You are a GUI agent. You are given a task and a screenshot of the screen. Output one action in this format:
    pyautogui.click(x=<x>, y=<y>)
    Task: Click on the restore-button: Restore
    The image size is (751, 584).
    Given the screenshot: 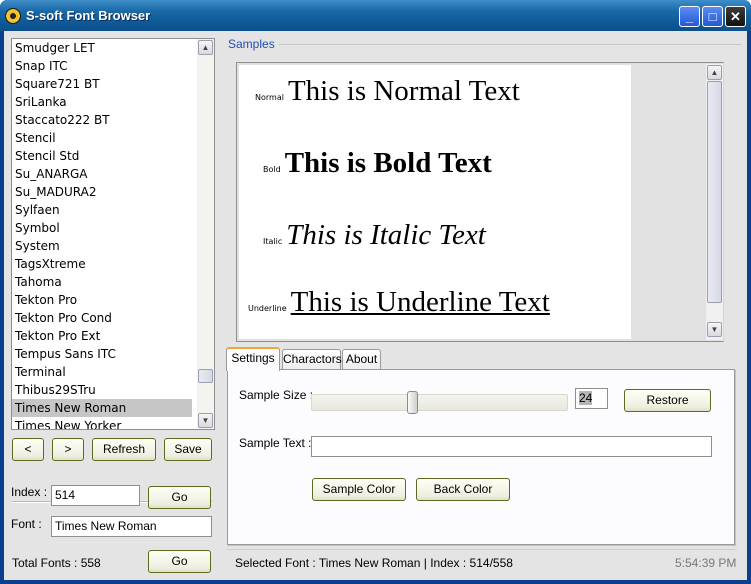 What is the action you would take?
    pyautogui.click(x=667, y=400)
    